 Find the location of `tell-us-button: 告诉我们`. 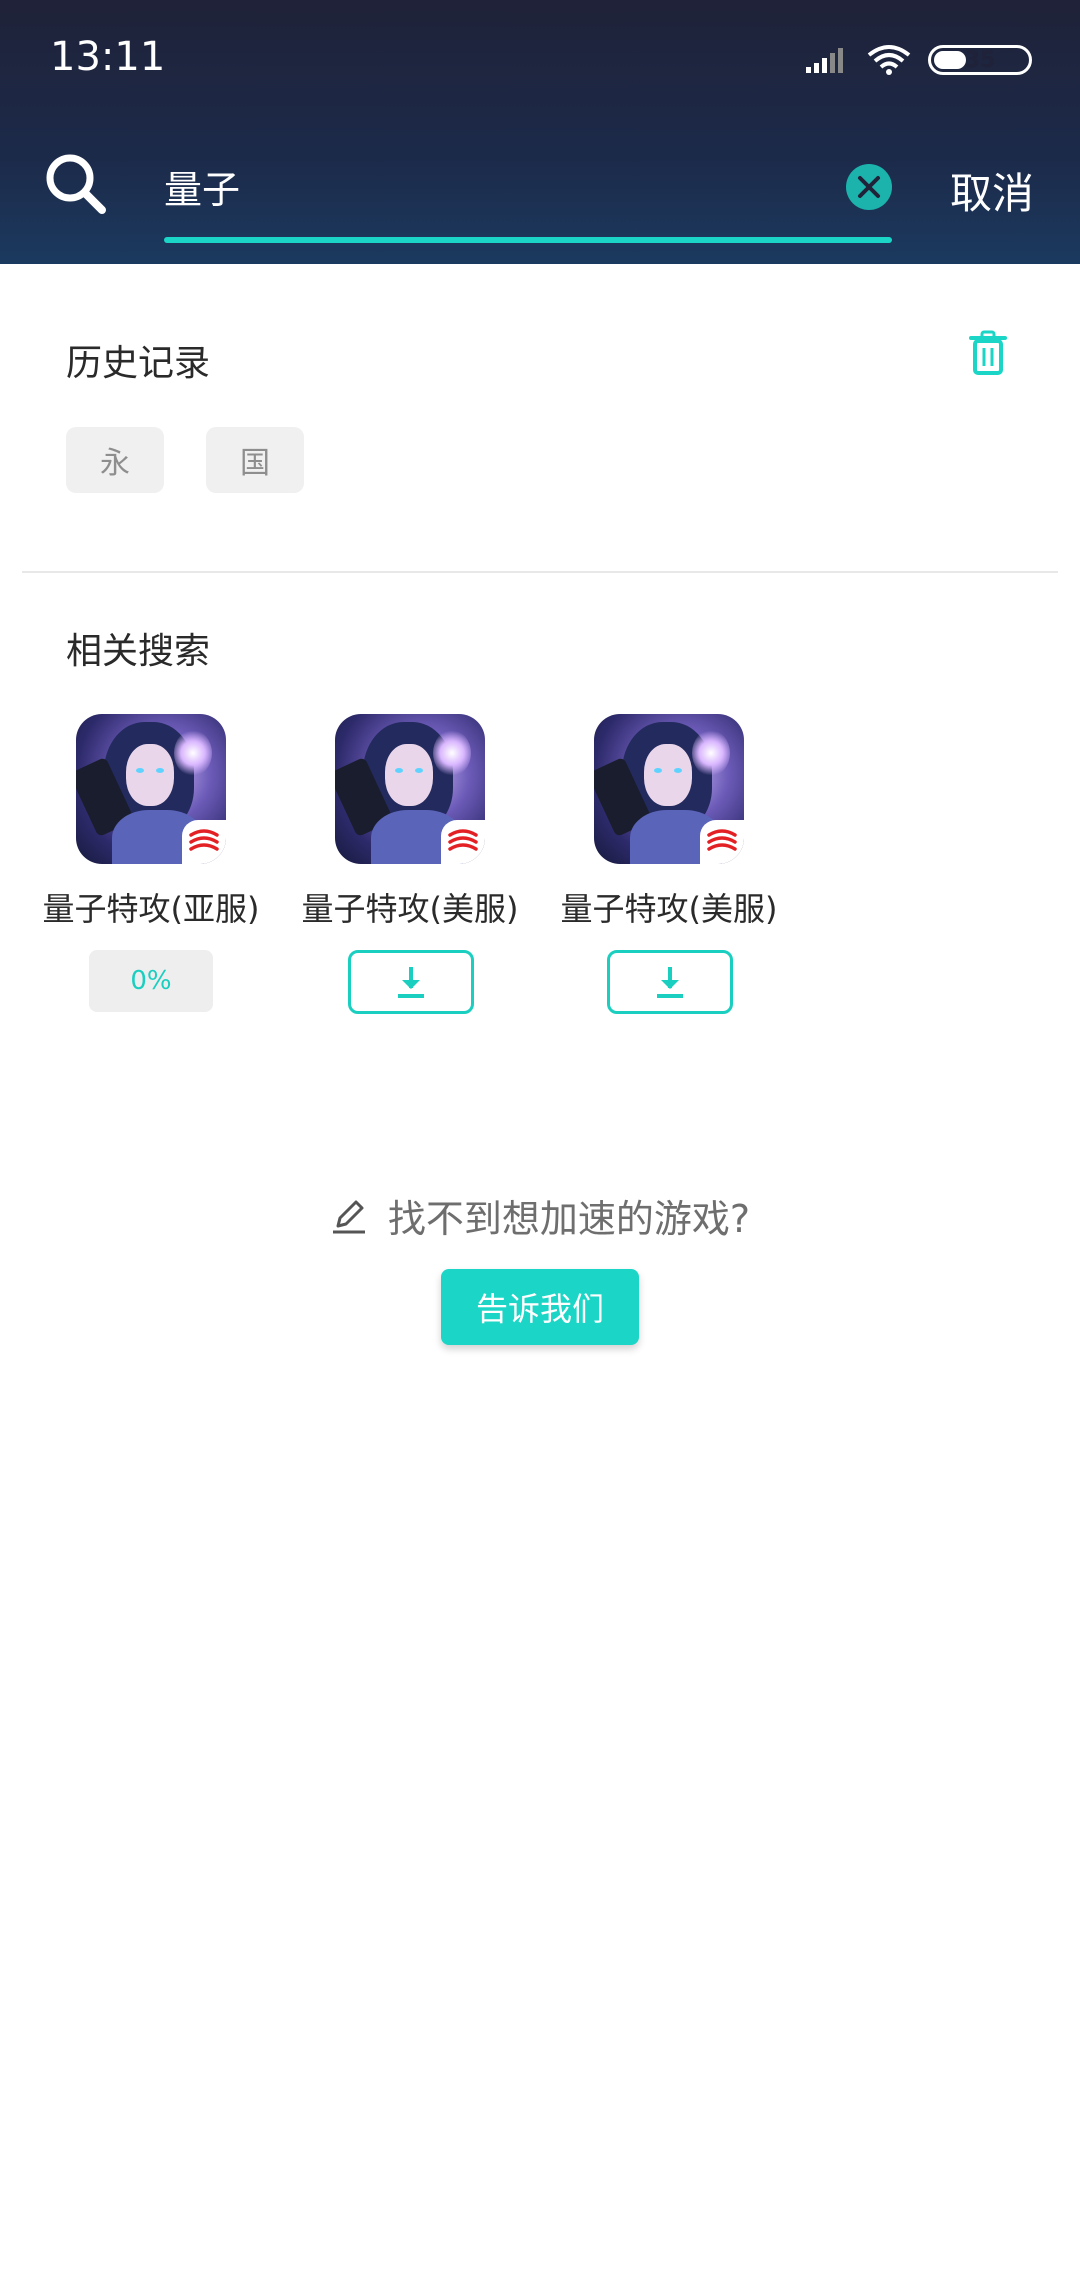

tell-us-button: 告诉我们 is located at coordinates (540, 1307).